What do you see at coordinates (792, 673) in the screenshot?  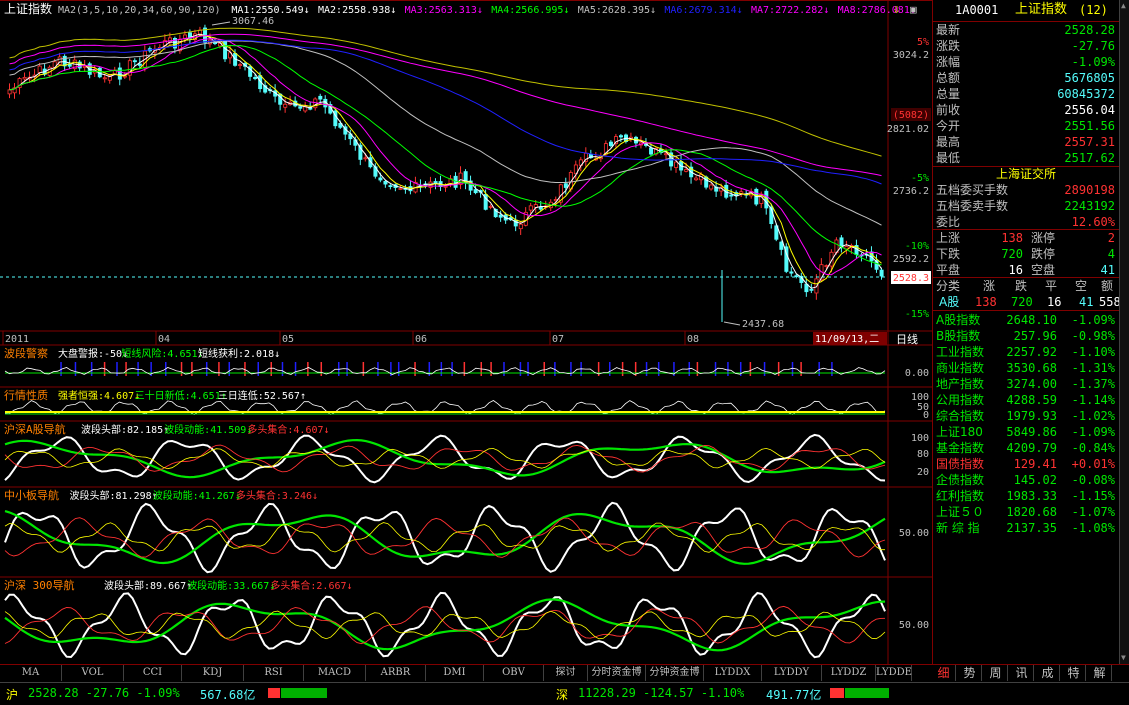 I see `indicator-tab-lyddy: LYDDY` at bounding box center [792, 673].